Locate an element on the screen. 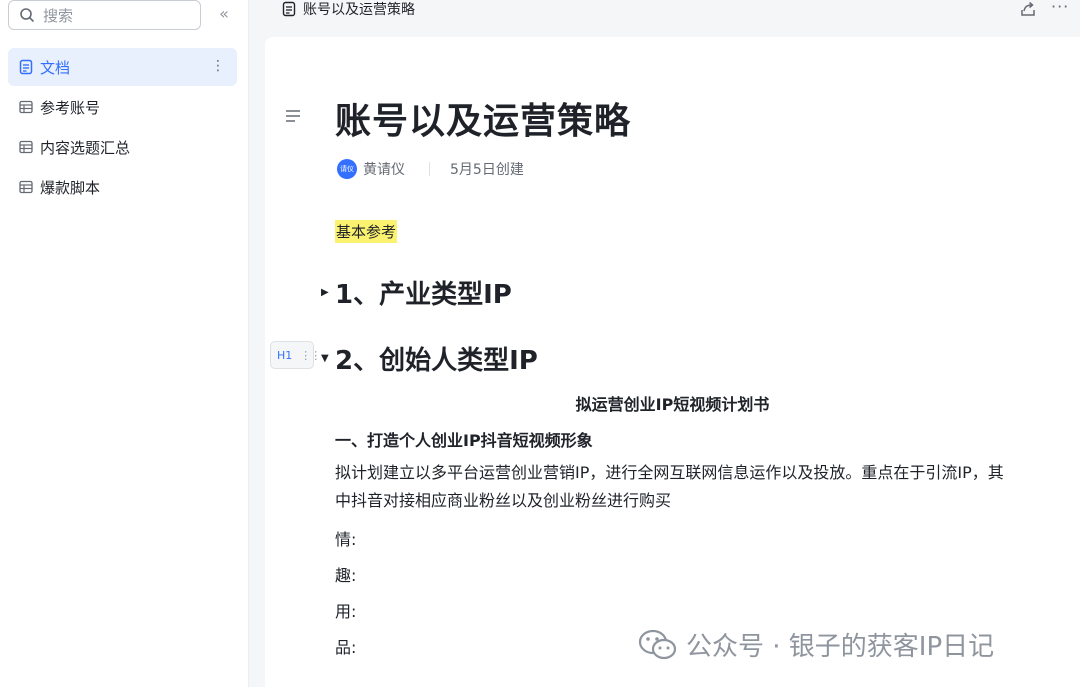 The height and width of the screenshot is (687, 1080). outline-icon is located at coordinates (293, 116).